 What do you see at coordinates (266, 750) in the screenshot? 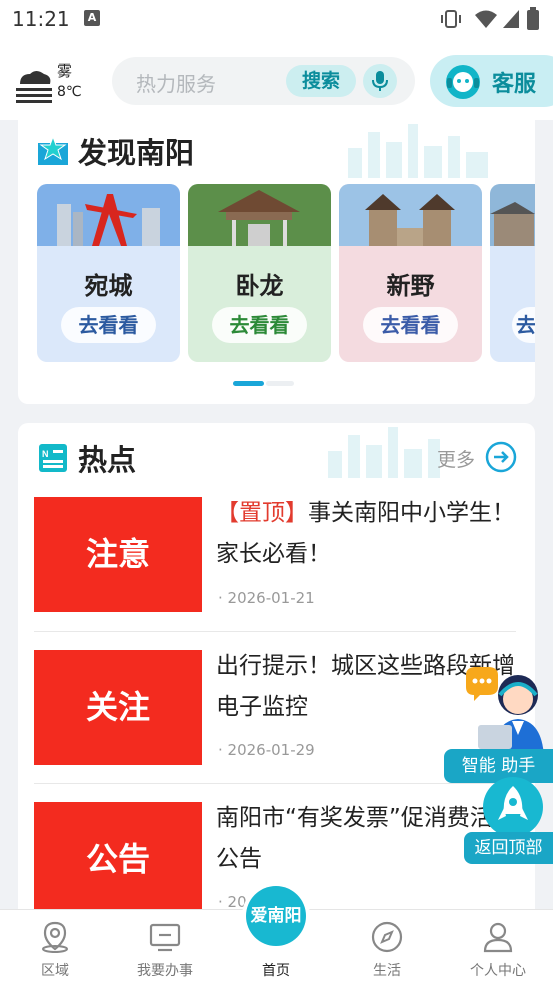
I see `news-date: · 2026-01-29` at bounding box center [266, 750].